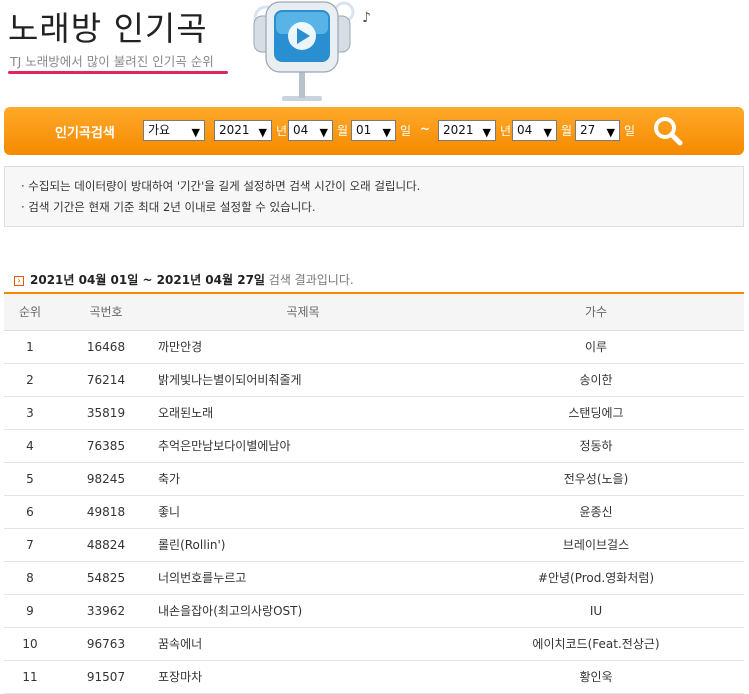  Describe the element at coordinates (180, 347) in the screenshot. I see `song-title-cell: 까만안경` at that location.